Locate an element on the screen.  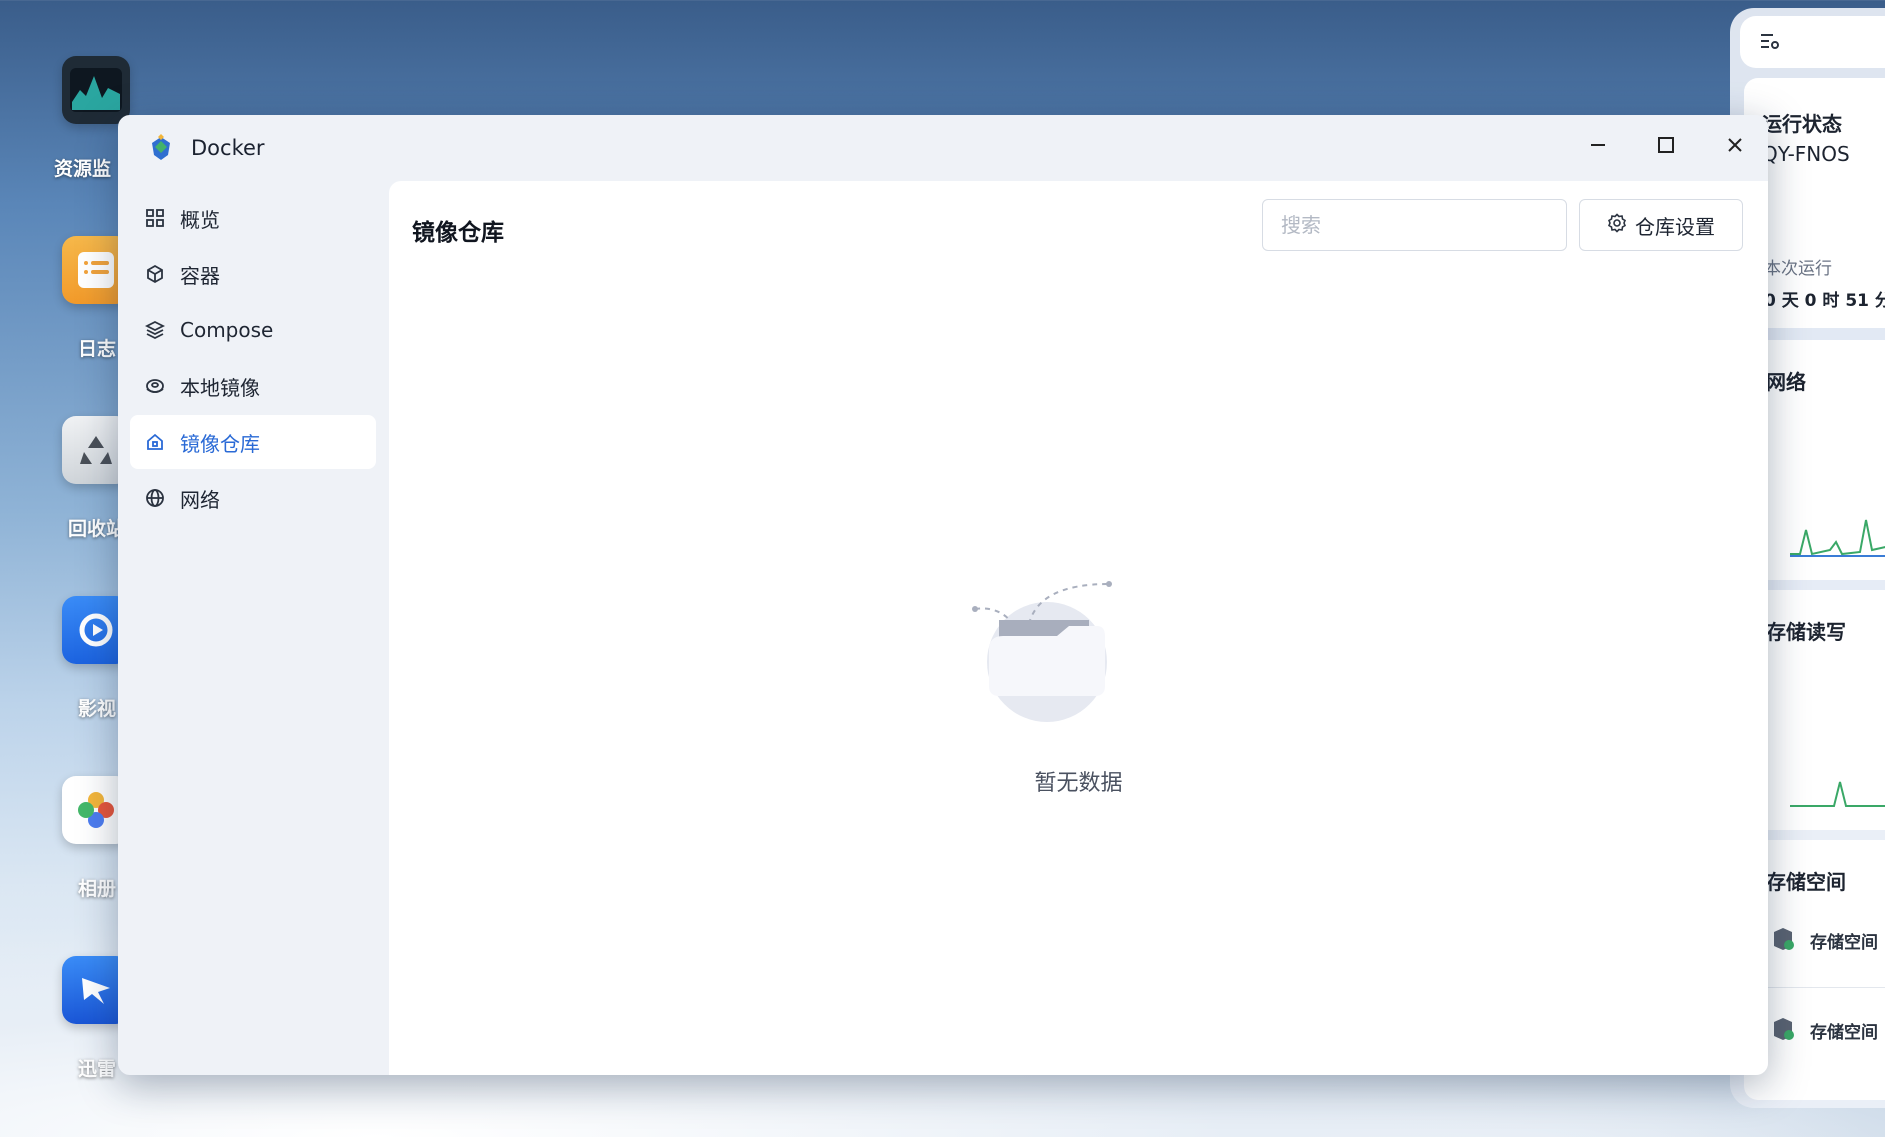
layers-icon is located at coordinates (155, 330).